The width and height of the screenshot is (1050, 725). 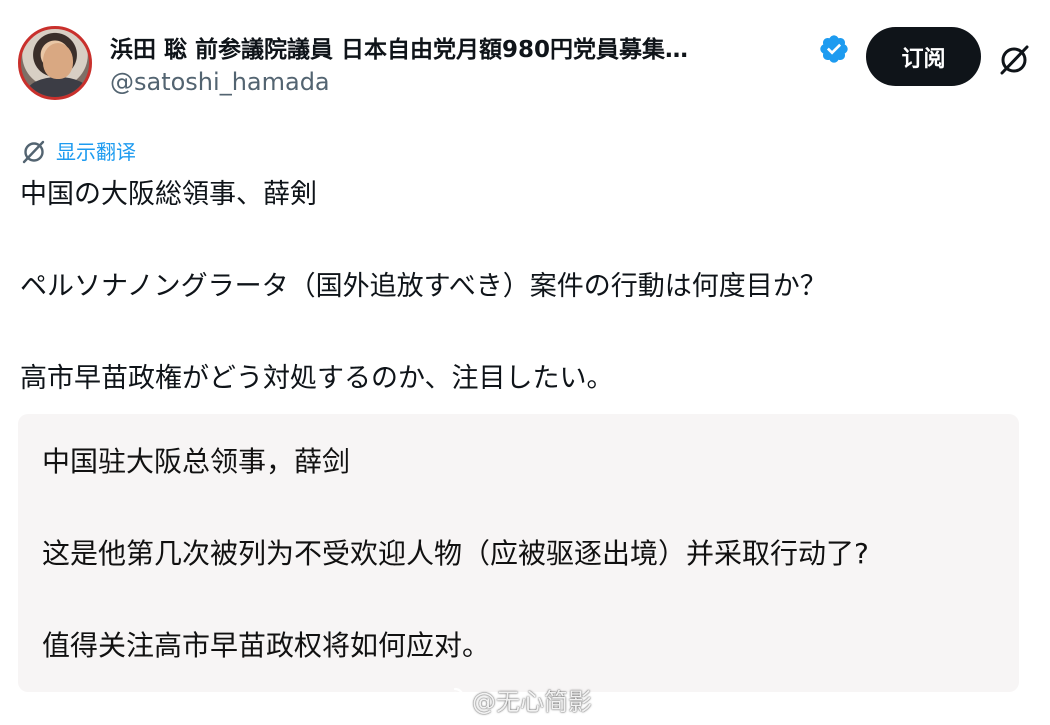 What do you see at coordinates (58, 87) in the screenshot?
I see `avatar-shirt` at bounding box center [58, 87].